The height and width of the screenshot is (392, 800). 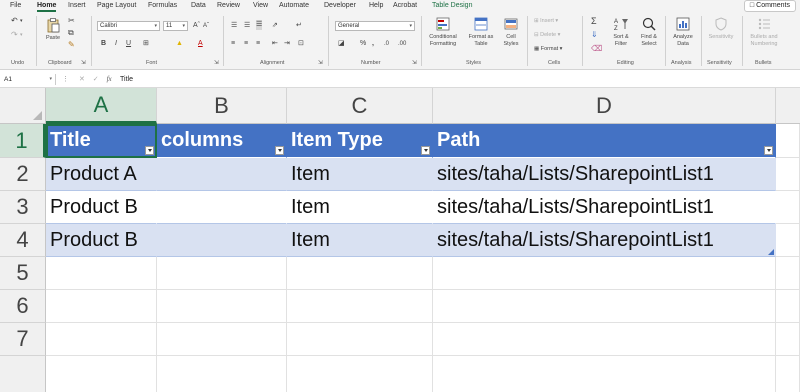 I want to click on row-header-1: 1, so click(x=23, y=141).